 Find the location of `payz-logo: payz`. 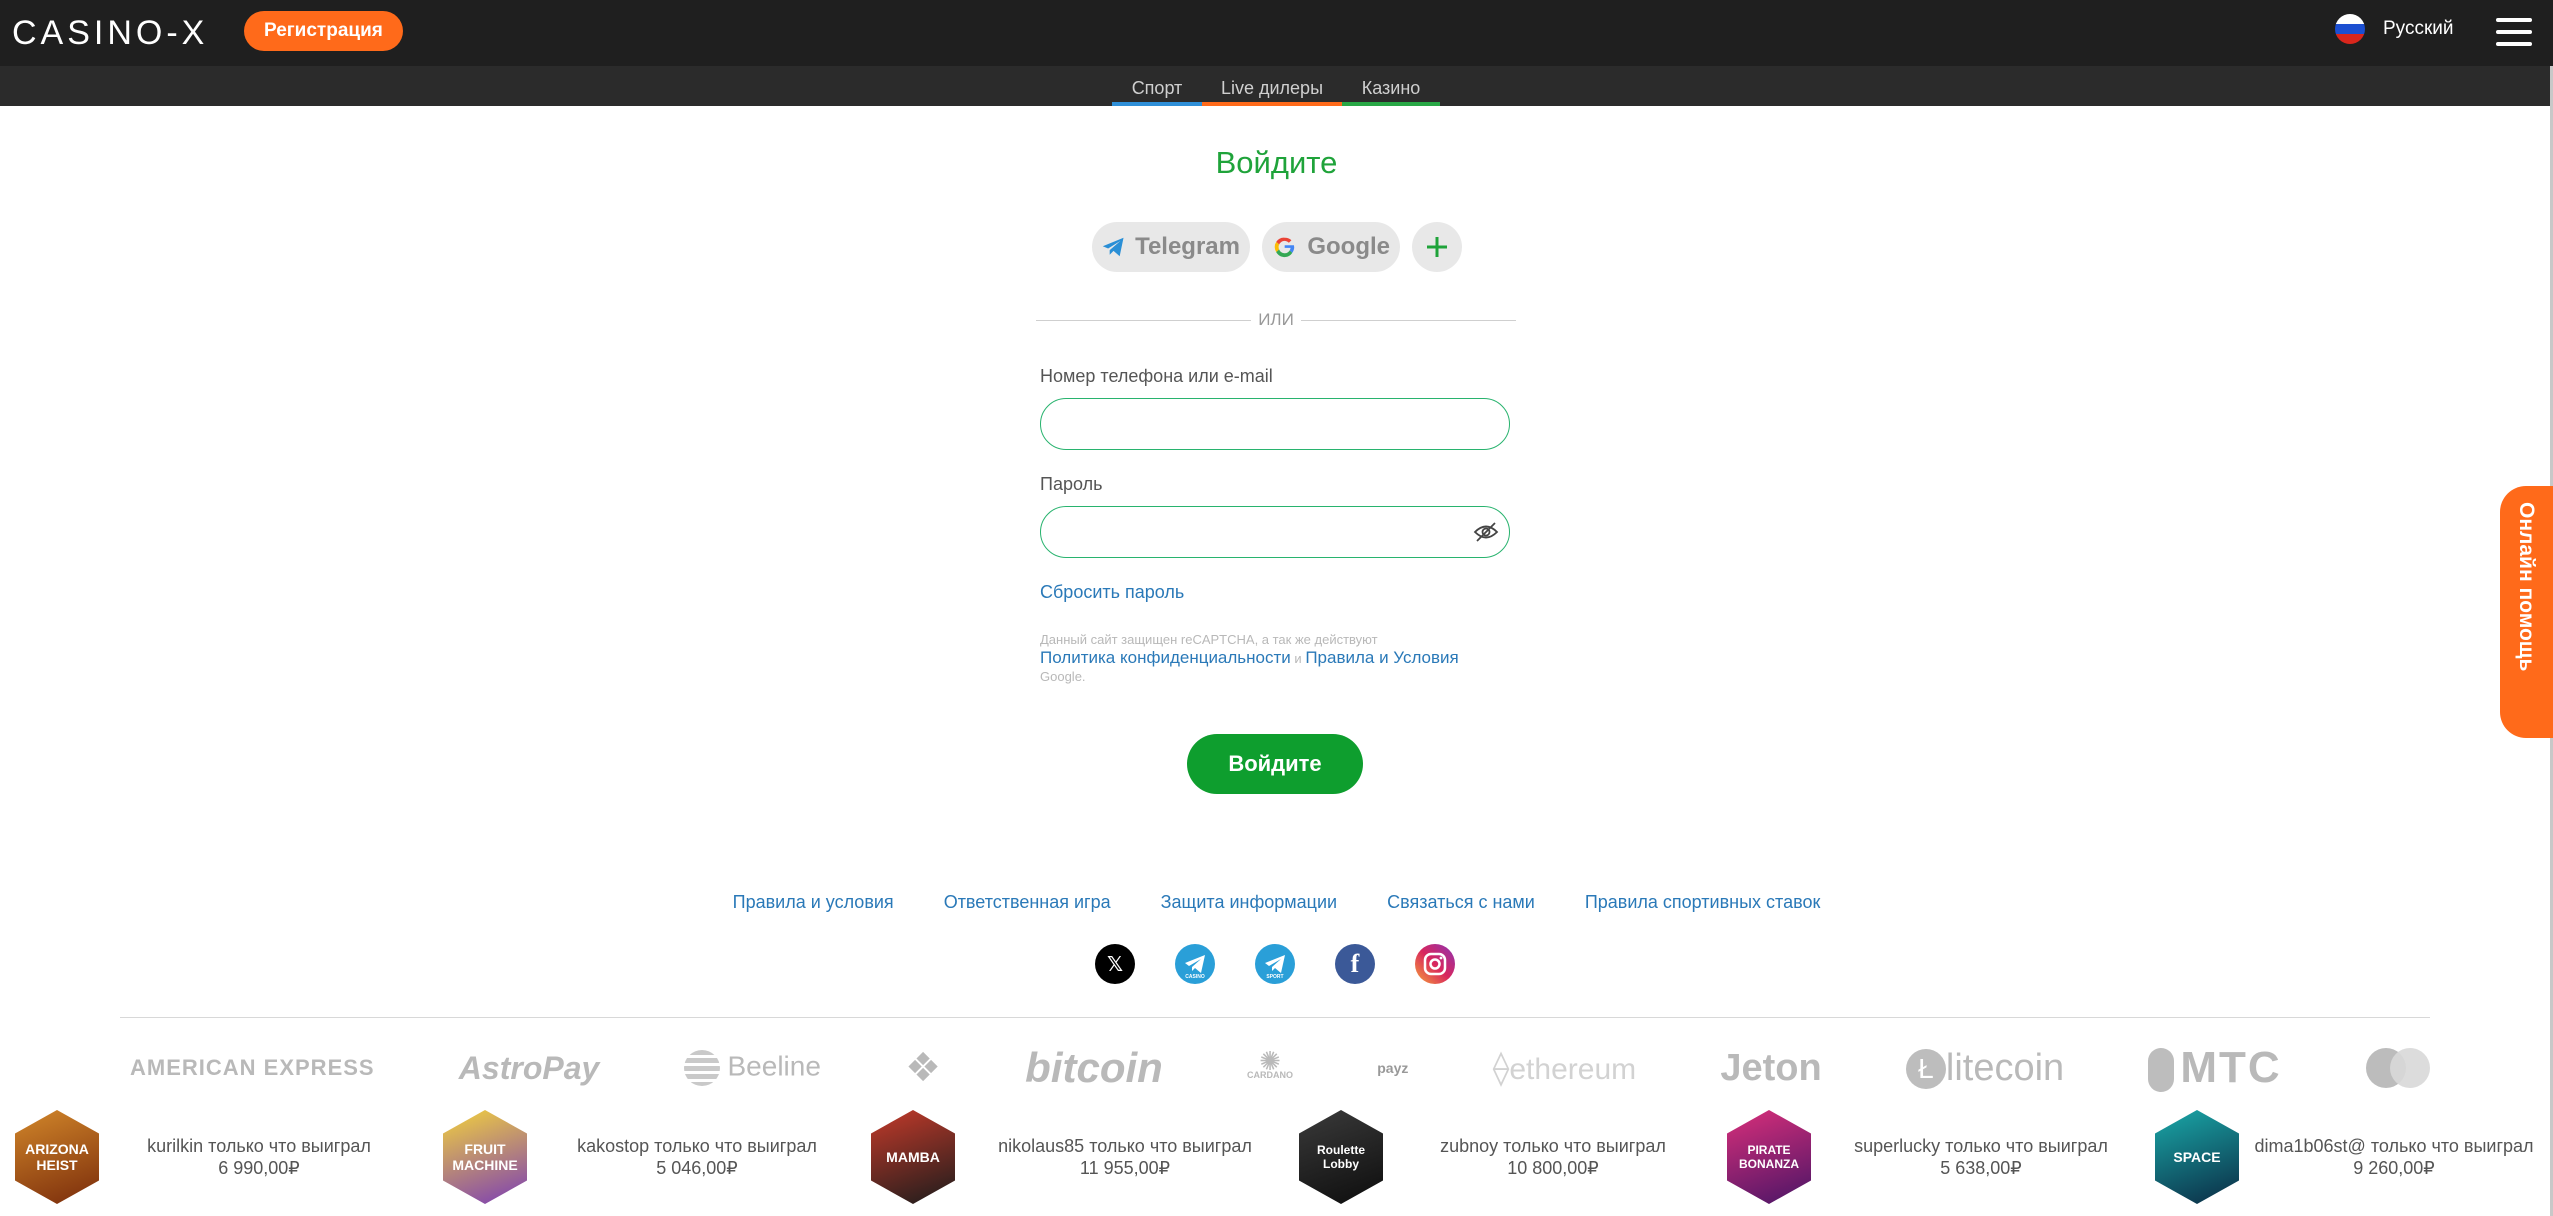

payz-logo: payz is located at coordinates (1393, 1068).